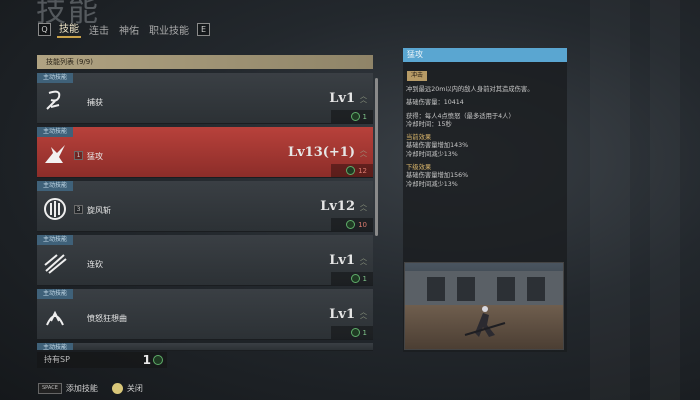 The width and height of the screenshot is (700, 400). What do you see at coordinates (205, 314) in the screenshot?
I see `skill-row: 主动技能 愤怒狂想曲 Lv1 ︿ ︿ 1` at bounding box center [205, 314].